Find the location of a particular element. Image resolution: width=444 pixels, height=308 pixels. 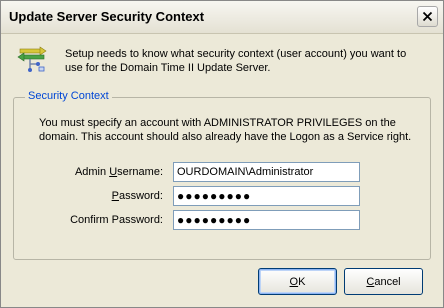

title-bar: Update Server Security Context is located at coordinates (222, 17).